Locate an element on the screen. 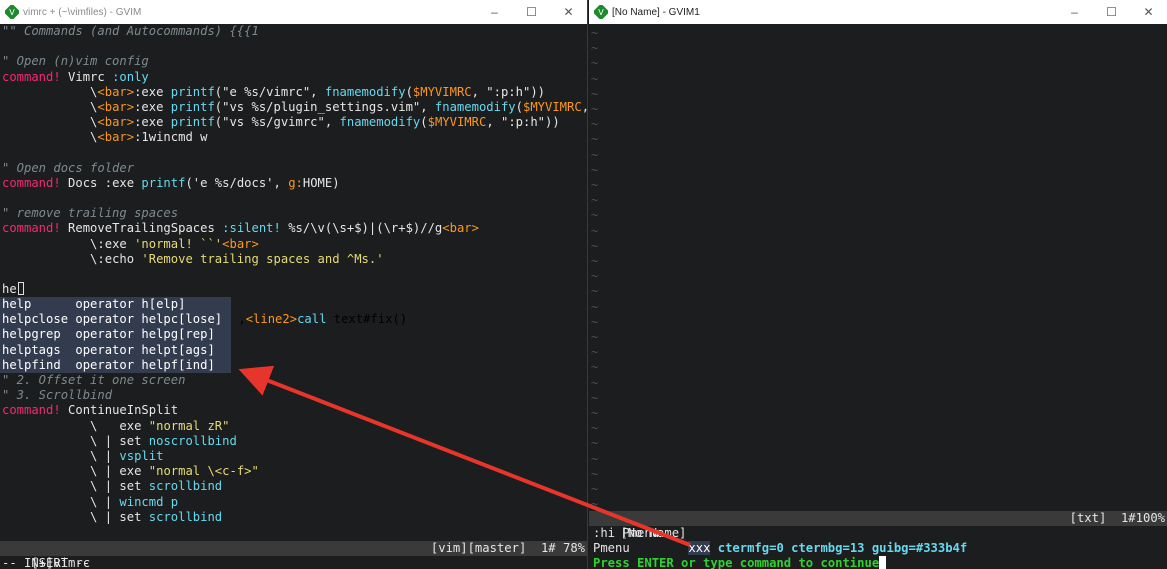 The height and width of the screenshot is (569, 1167). popup-menu-item: helpgrep operator helpg[rep] is located at coordinates (115, 334).